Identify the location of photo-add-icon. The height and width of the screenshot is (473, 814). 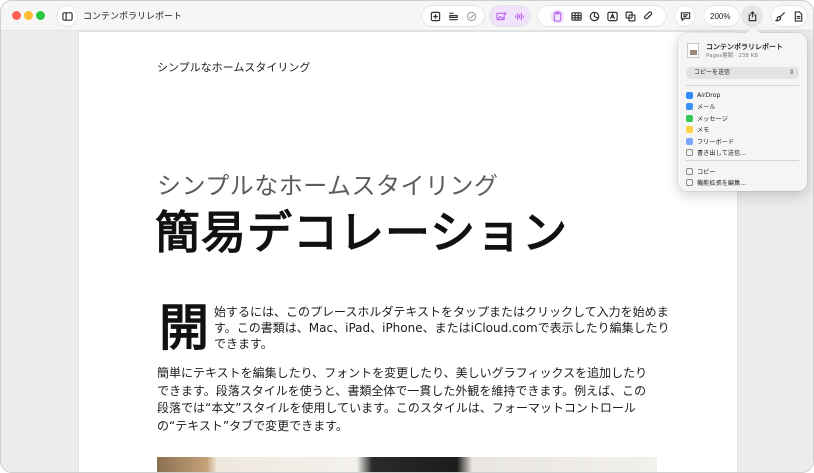
(501, 15).